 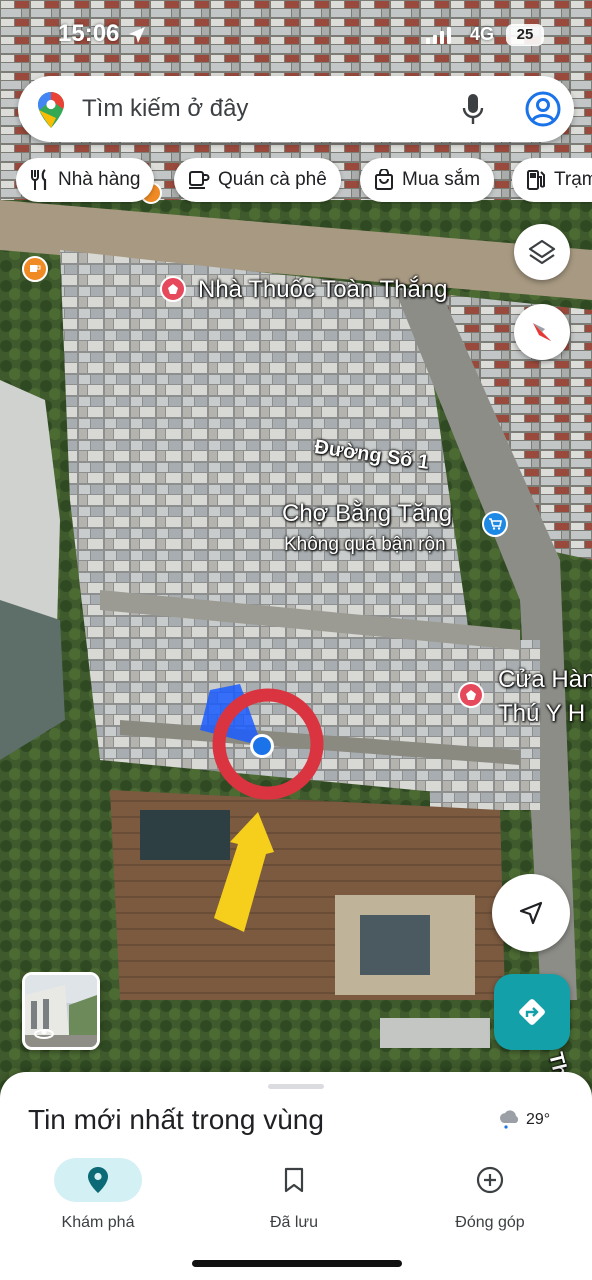 I want to click on tab-explore: Khám phá, so click(x=98, y=1198).